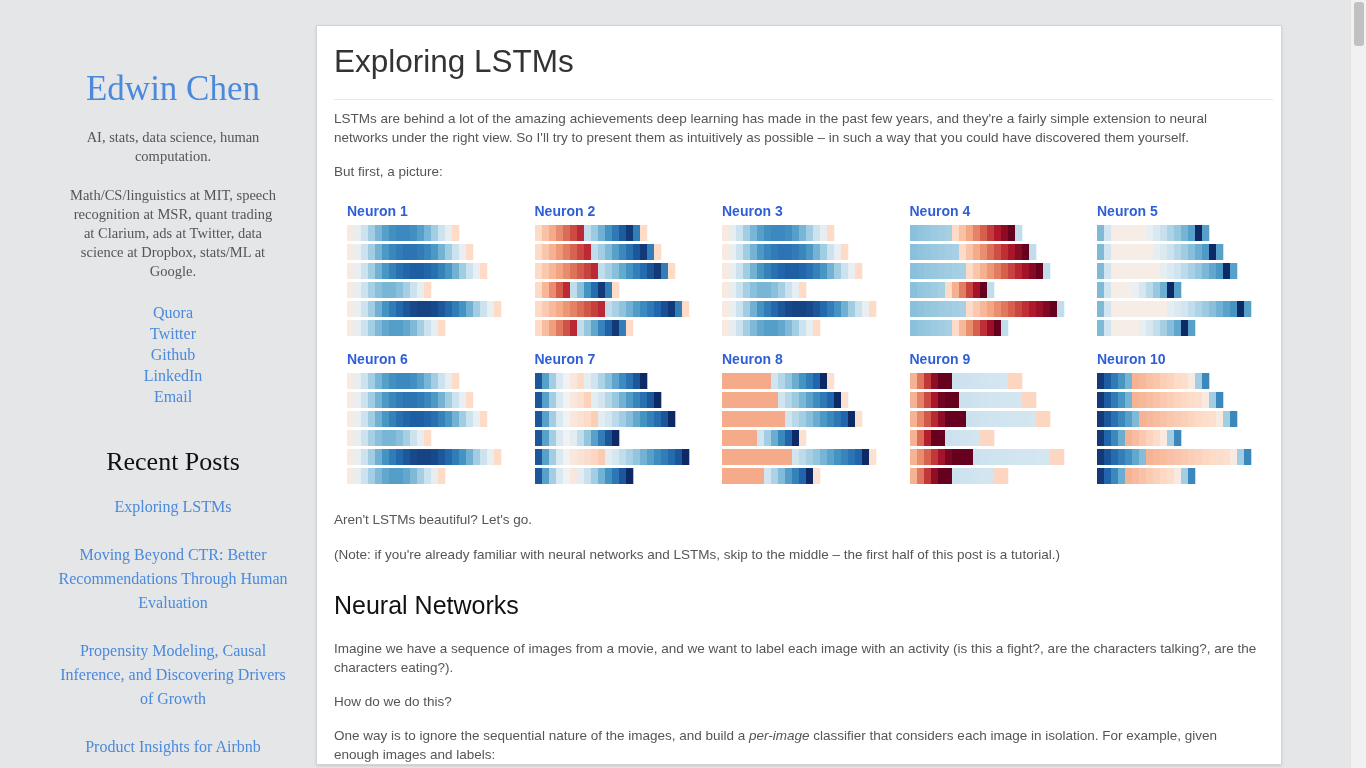  What do you see at coordinates (389, 172) in the screenshot?
I see `paragraph-text: But first, a picture:` at bounding box center [389, 172].